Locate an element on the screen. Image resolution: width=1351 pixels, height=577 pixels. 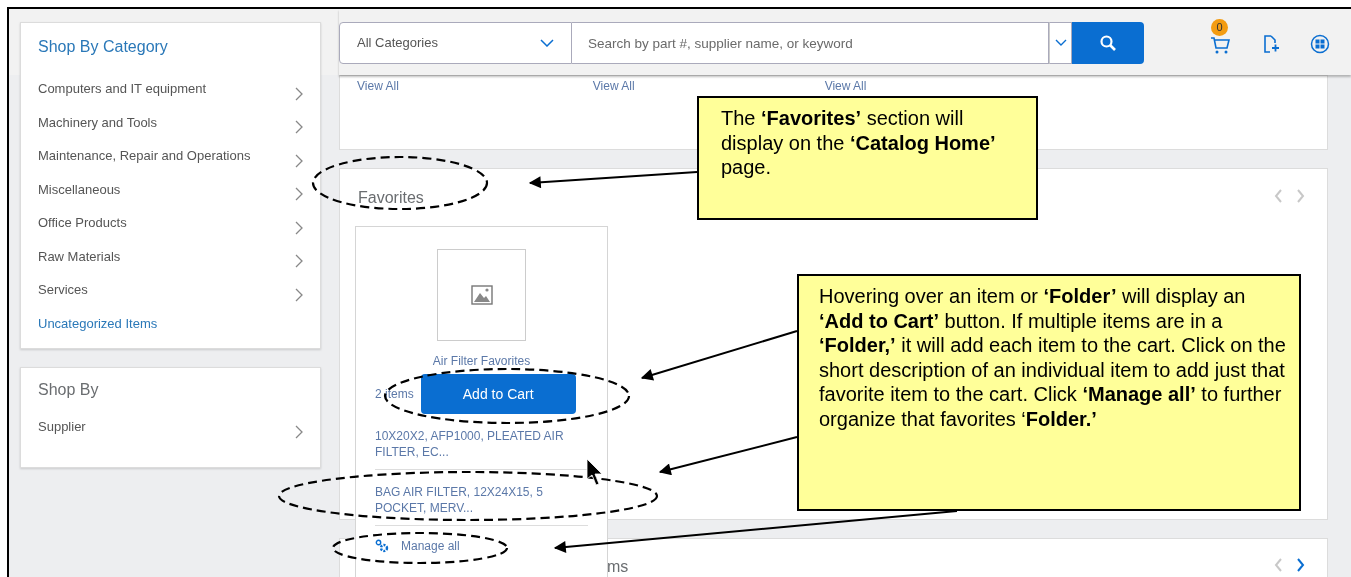
category-item: Machinery and Tools is located at coordinates (97, 122).